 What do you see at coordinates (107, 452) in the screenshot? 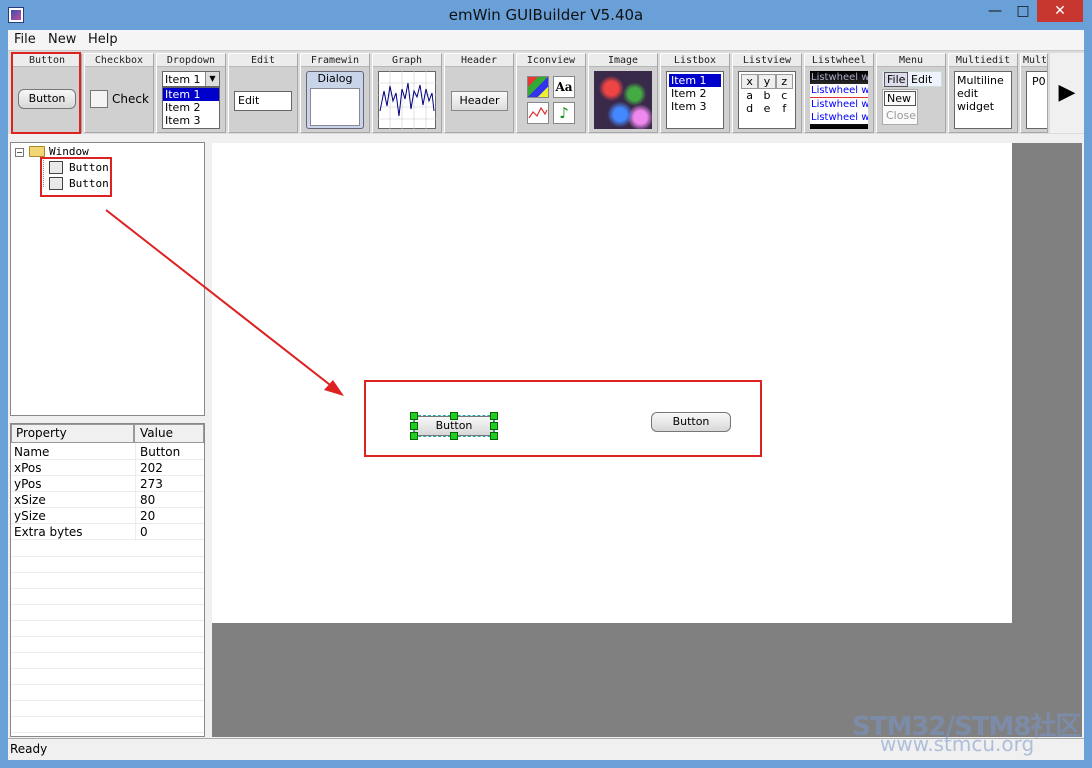
I see `property-row: Name Button` at bounding box center [107, 452].